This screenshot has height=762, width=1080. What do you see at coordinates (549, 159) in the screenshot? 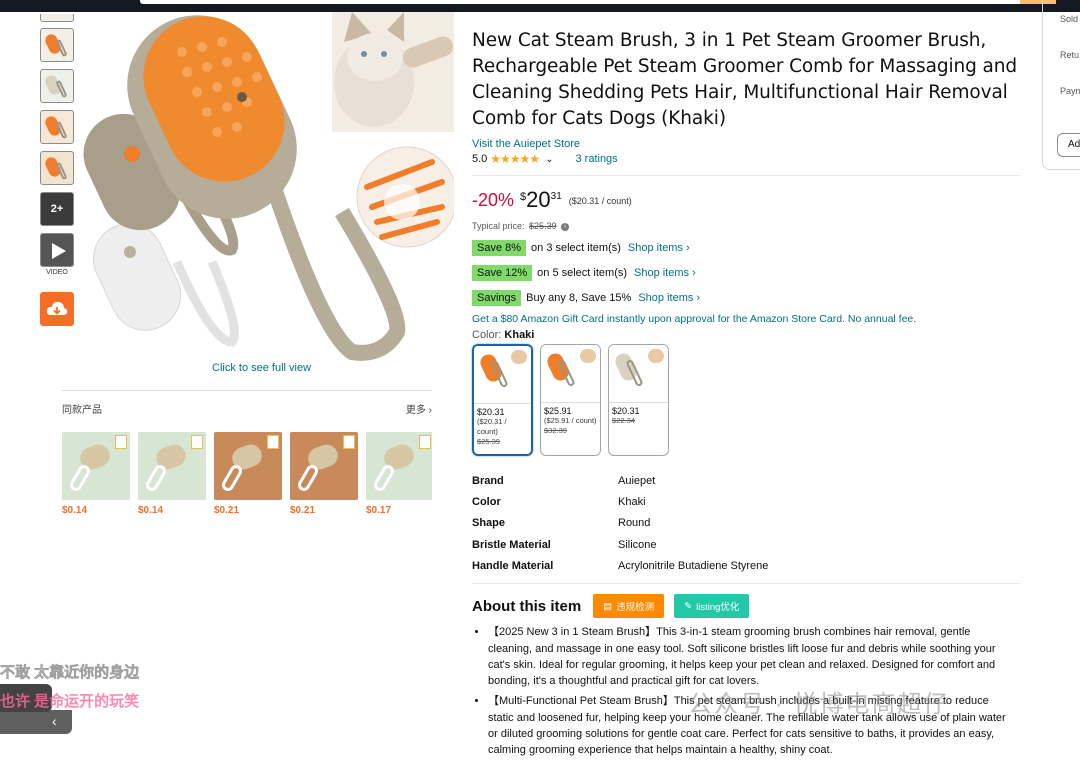
I see `chevron-down-icon: ⌄` at bounding box center [549, 159].